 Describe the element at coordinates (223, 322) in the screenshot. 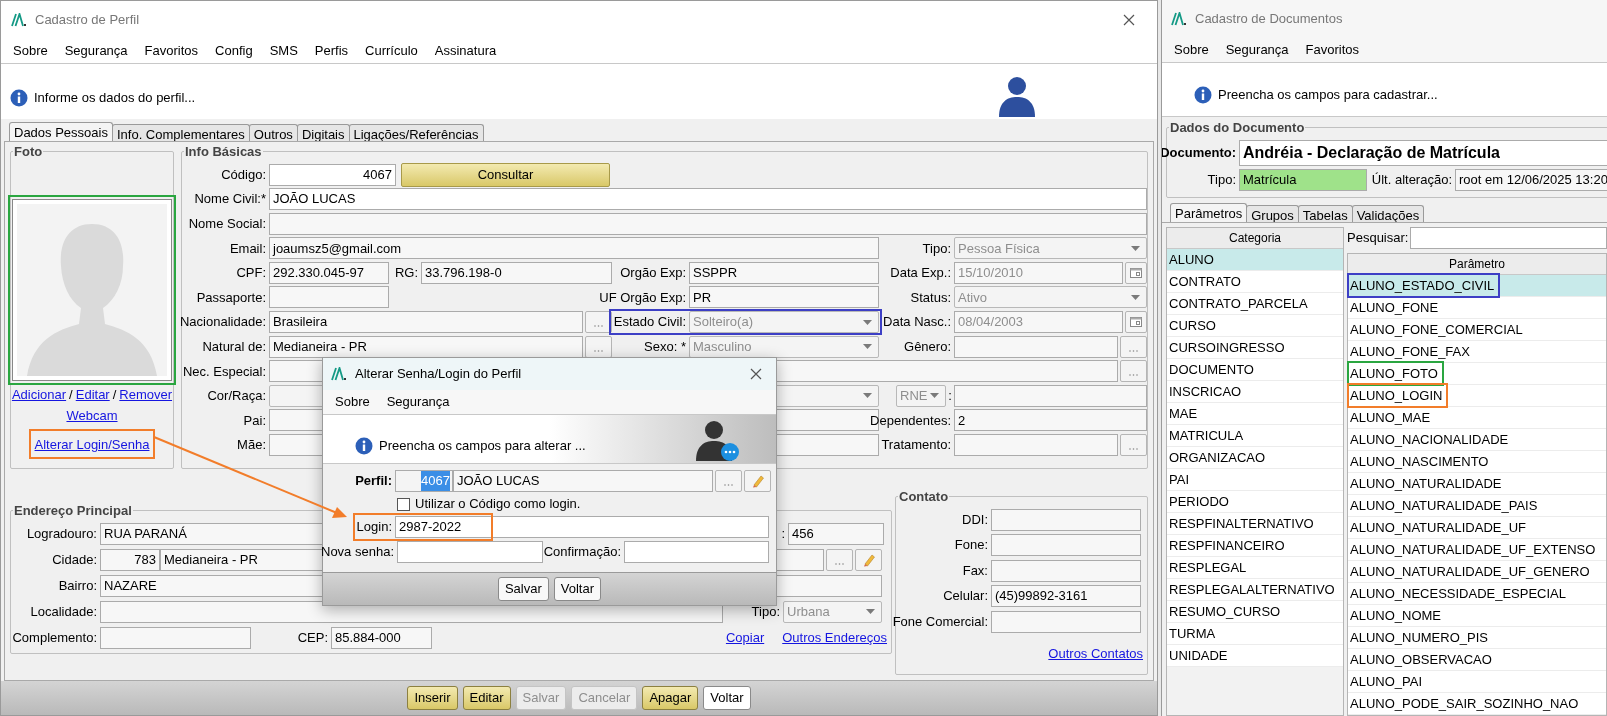

I see `field-label: Nacionalidade:` at that location.